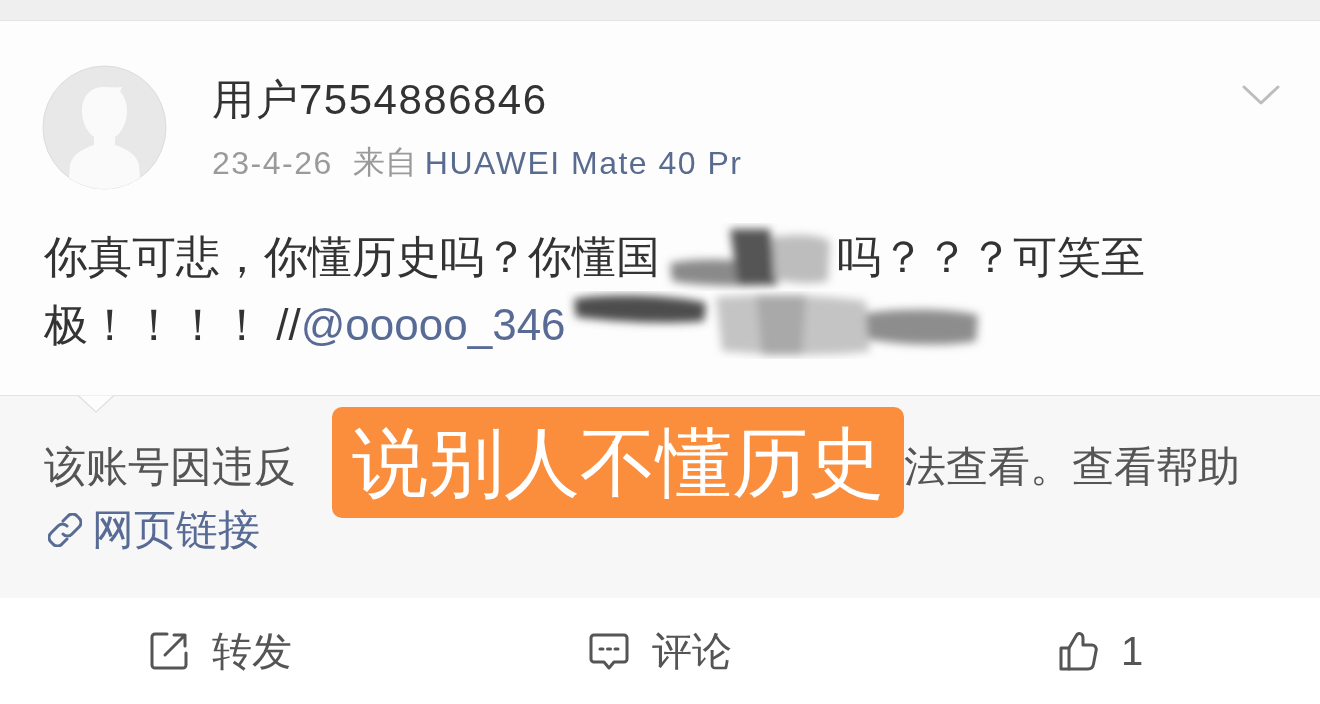 The height and width of the screenshot is (704, 1320). What do you see at coordinates (272, 163) in the screenshot?
I see `post-date: 23-4-26` at bounding box center [272, 163].